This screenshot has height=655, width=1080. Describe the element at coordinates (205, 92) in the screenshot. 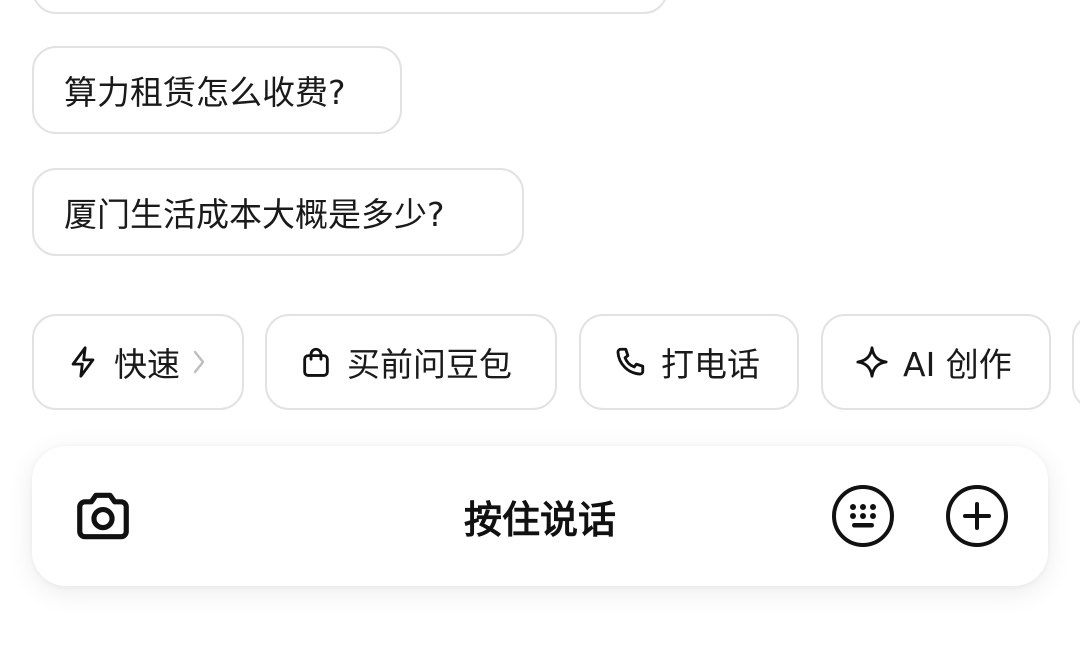

I see `suggestion-text: 算力租赁怎么收费?` at that location.